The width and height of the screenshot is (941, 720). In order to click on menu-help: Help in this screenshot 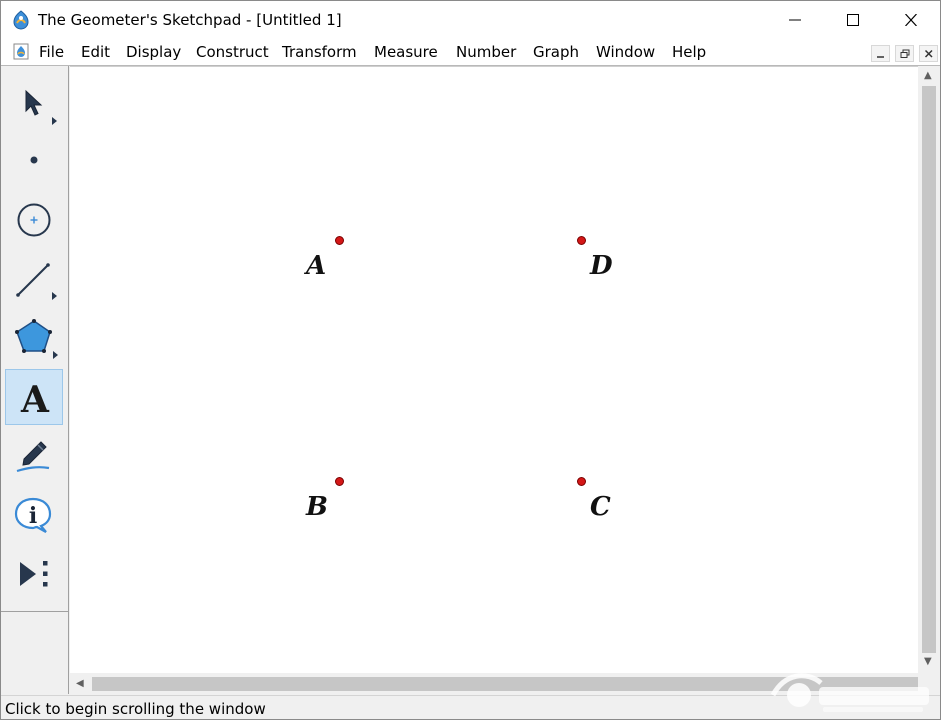, I will do `click(689, 52)`.